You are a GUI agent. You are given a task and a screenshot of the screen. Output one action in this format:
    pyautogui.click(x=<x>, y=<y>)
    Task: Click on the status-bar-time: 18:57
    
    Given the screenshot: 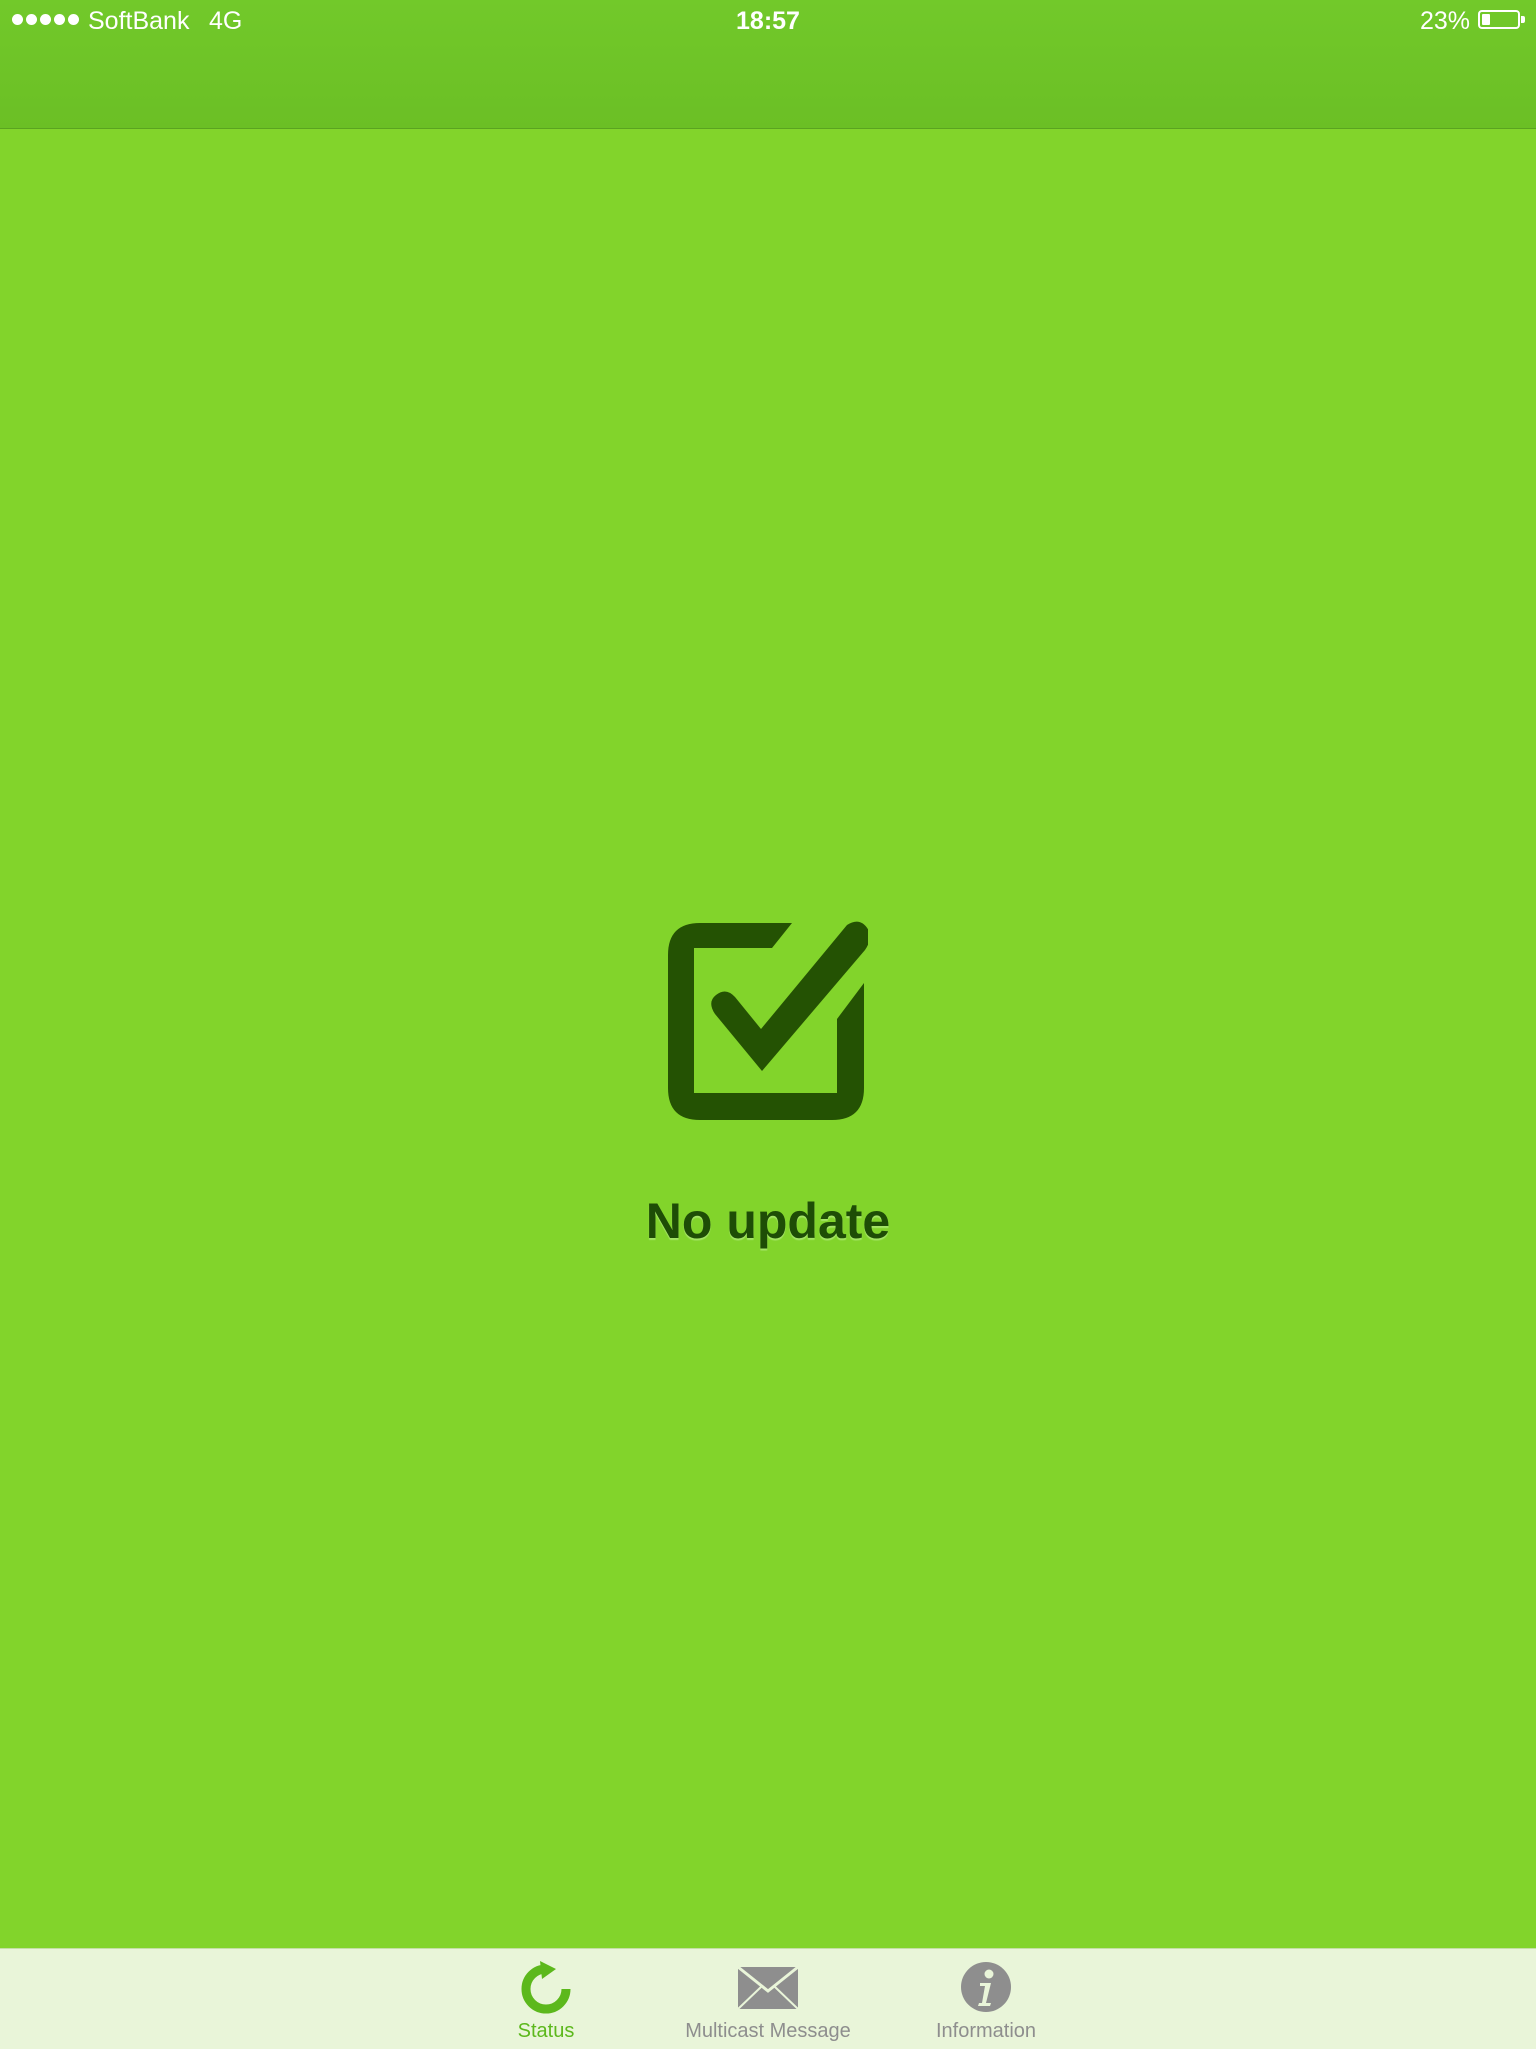 What is the action you would take?
    pyautogui.click(x=768, y=21)
    